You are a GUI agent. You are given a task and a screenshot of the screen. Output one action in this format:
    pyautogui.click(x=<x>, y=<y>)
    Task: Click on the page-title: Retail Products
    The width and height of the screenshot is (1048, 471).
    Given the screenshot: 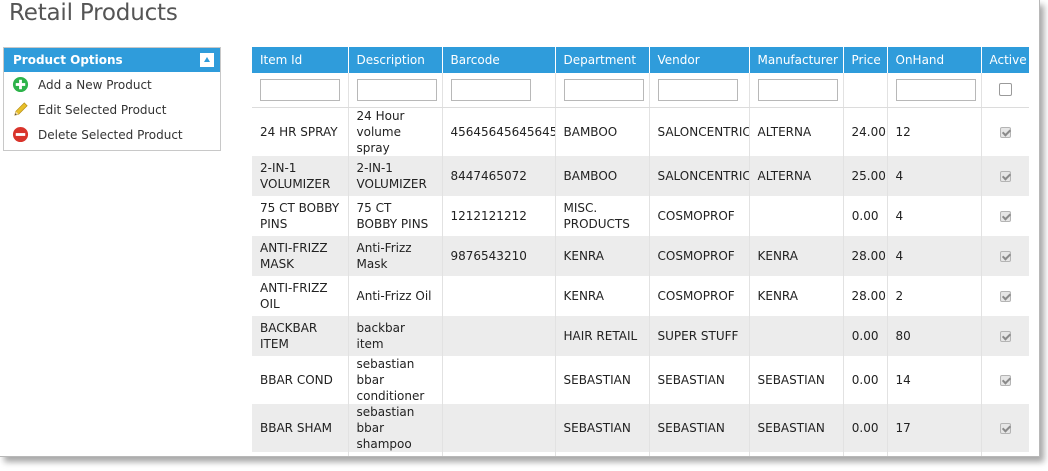 What is the action you would take?
    pyautogui.click(x=93, y=13)
    